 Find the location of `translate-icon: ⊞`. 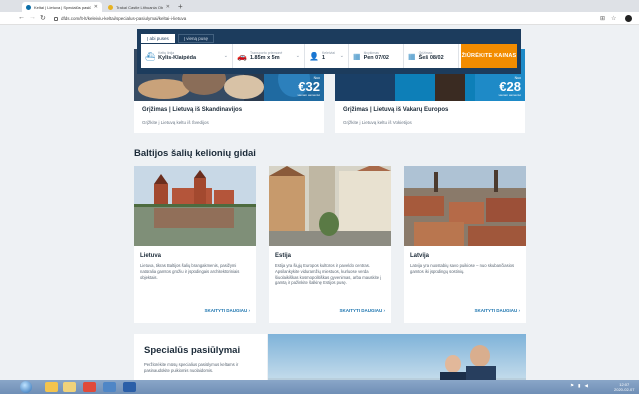

translate-icon: ⊞ is located at coordinates (602, 18).